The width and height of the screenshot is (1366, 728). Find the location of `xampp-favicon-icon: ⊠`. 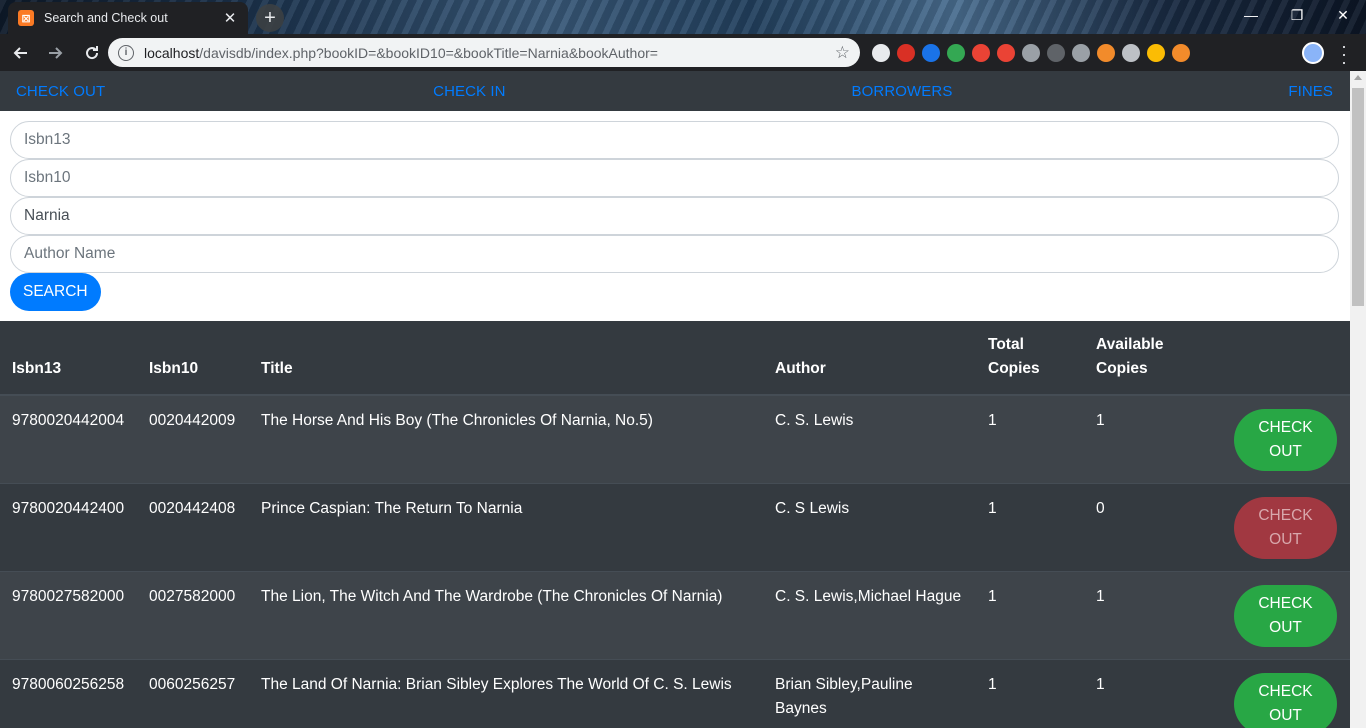

xampp-favicon-icon: ⊠ is located at coordinates (26, 18).